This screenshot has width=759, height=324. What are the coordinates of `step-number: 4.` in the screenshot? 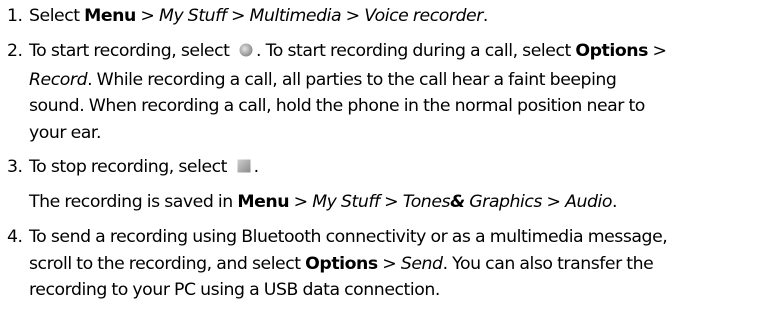 It's located at (15, 237).